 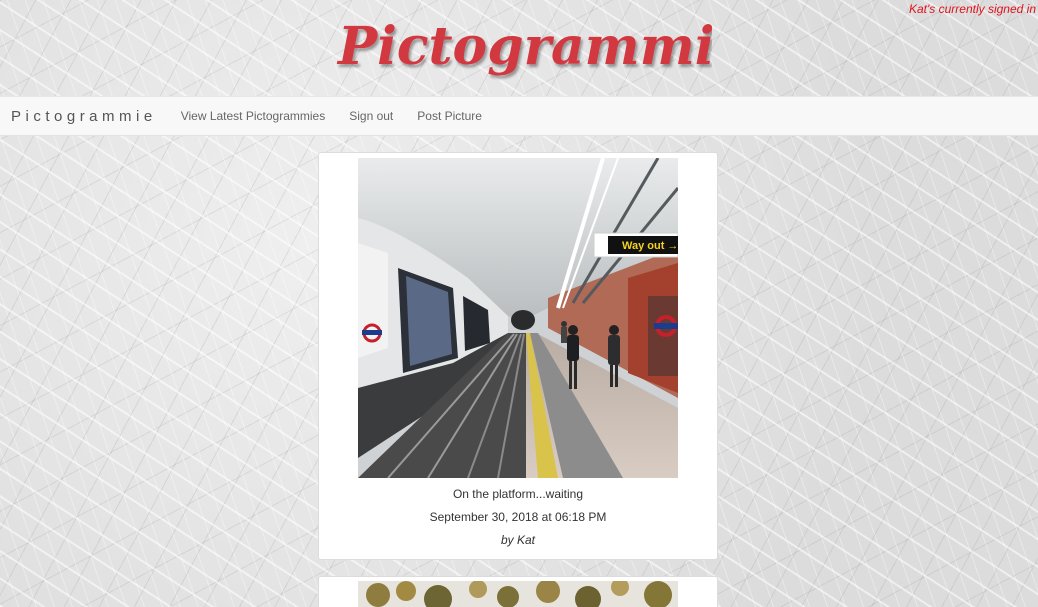 I want to click on post-author: by Kat, so click(x=518, y=540).